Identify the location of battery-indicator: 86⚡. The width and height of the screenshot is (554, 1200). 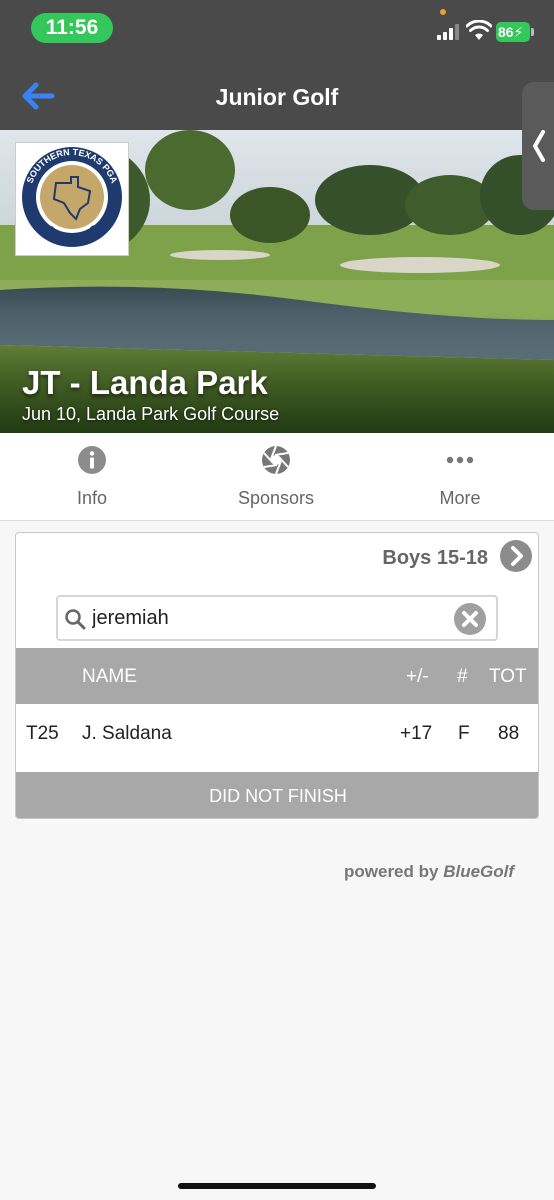
(515, 32).